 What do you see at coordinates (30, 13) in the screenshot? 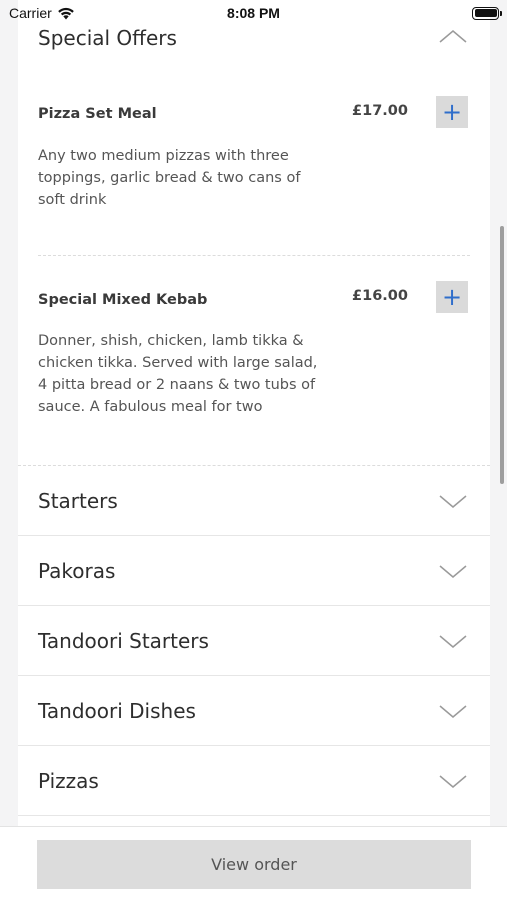
I see `carrier-label: Carrier` at bounding box center [30, 13].